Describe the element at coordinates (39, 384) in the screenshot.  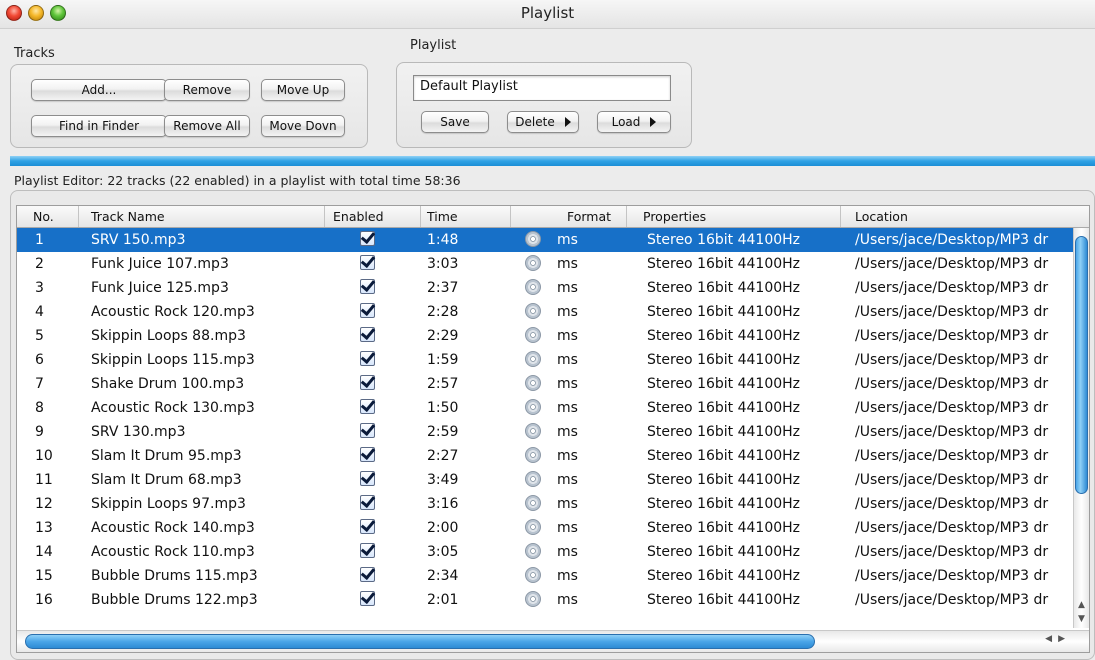
I see `cell-no: 7` at that location.